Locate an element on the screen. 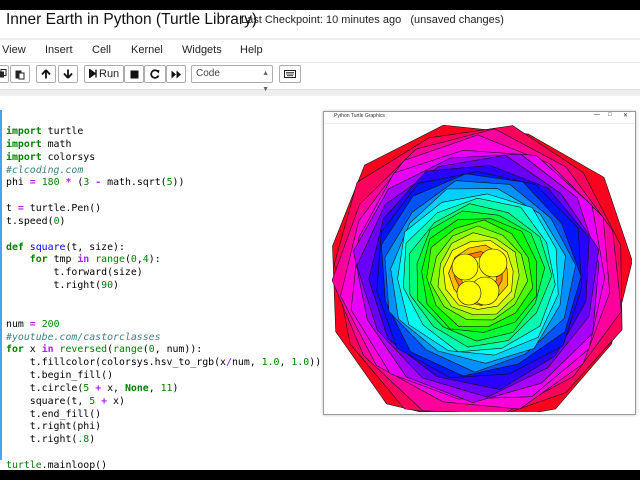  code-line: t.circle(5 + x, None, 11) is located at coordinates (92, 388).